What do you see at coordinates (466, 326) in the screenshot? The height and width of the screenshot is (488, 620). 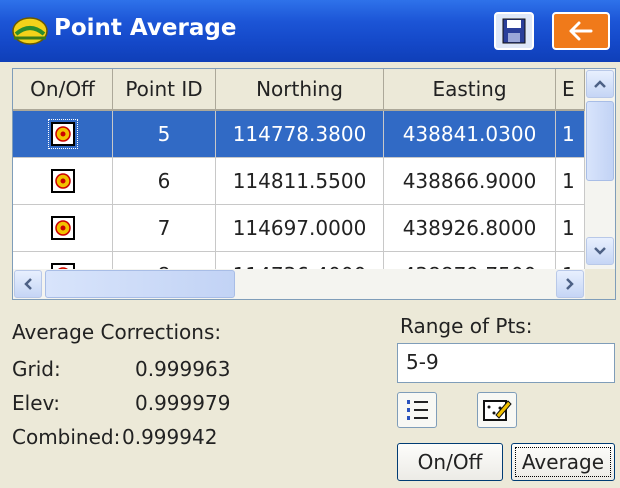 I see `range-label: Range of Pts:` at bounding box center [466, 326].